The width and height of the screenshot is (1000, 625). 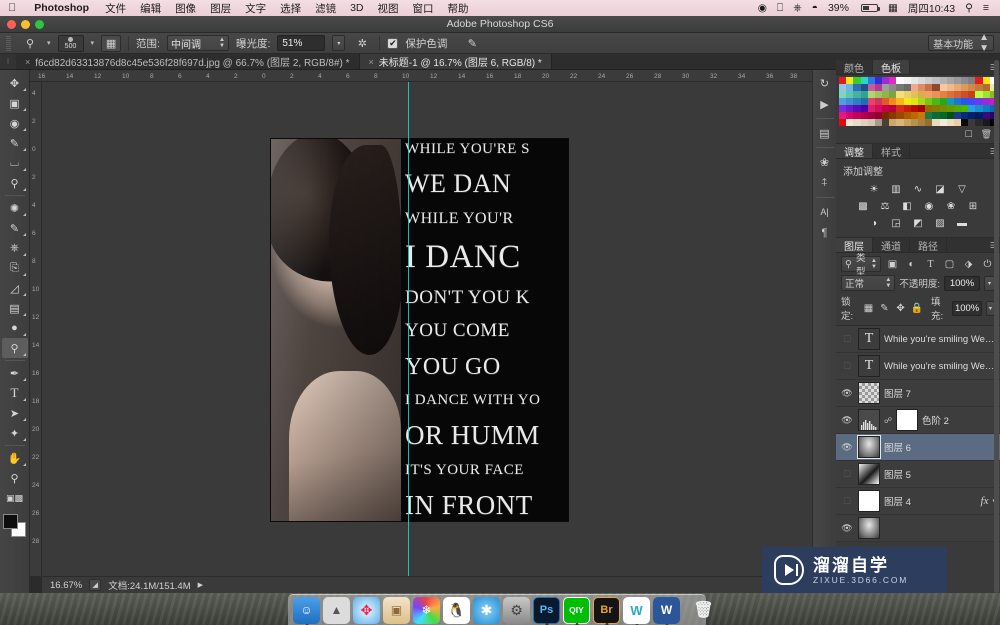 I want to click on tab-styles: 样式, so click(x=891, y=151).